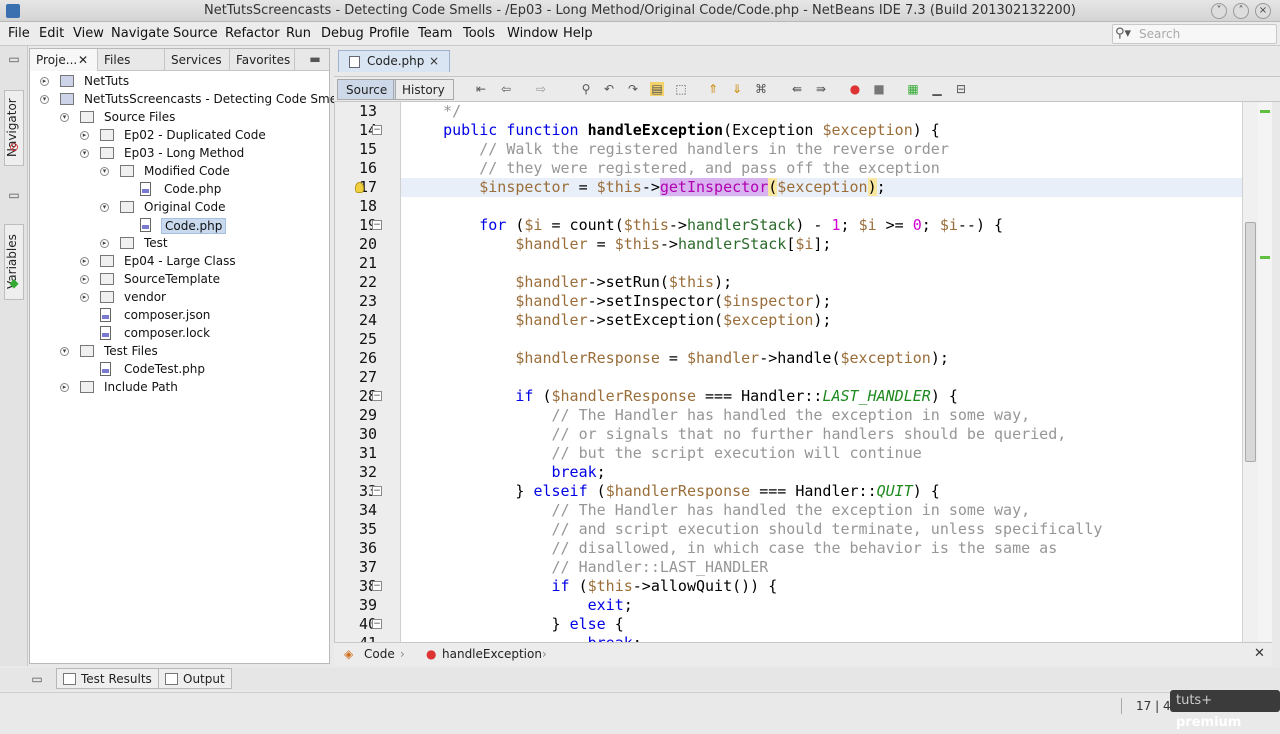 This screenshot has height=734, width=1280. Describe the element at coordinates (394, 61) in the screenshot. I see `editor-tab-code-php: Code.php ×` at that location.